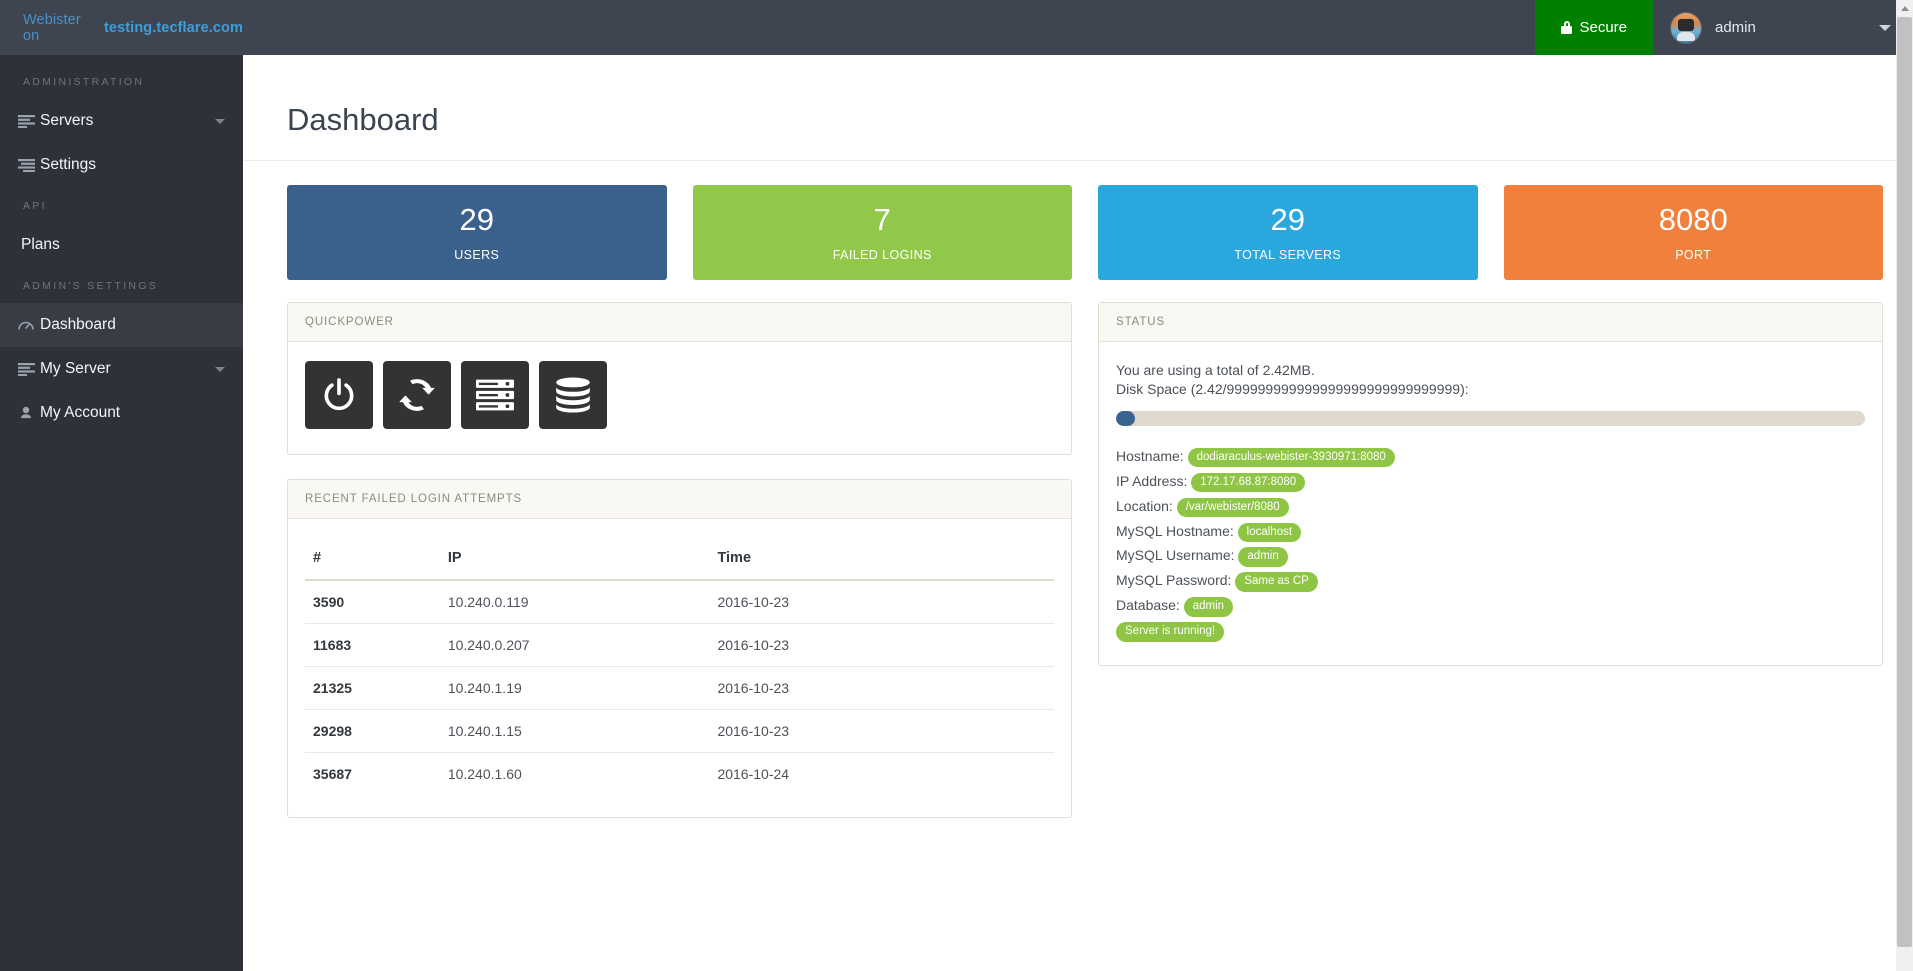  Describe the element at coordinates (121, 245) in the screenshot. I see `sidebar-item-plans: Plans` at that location.